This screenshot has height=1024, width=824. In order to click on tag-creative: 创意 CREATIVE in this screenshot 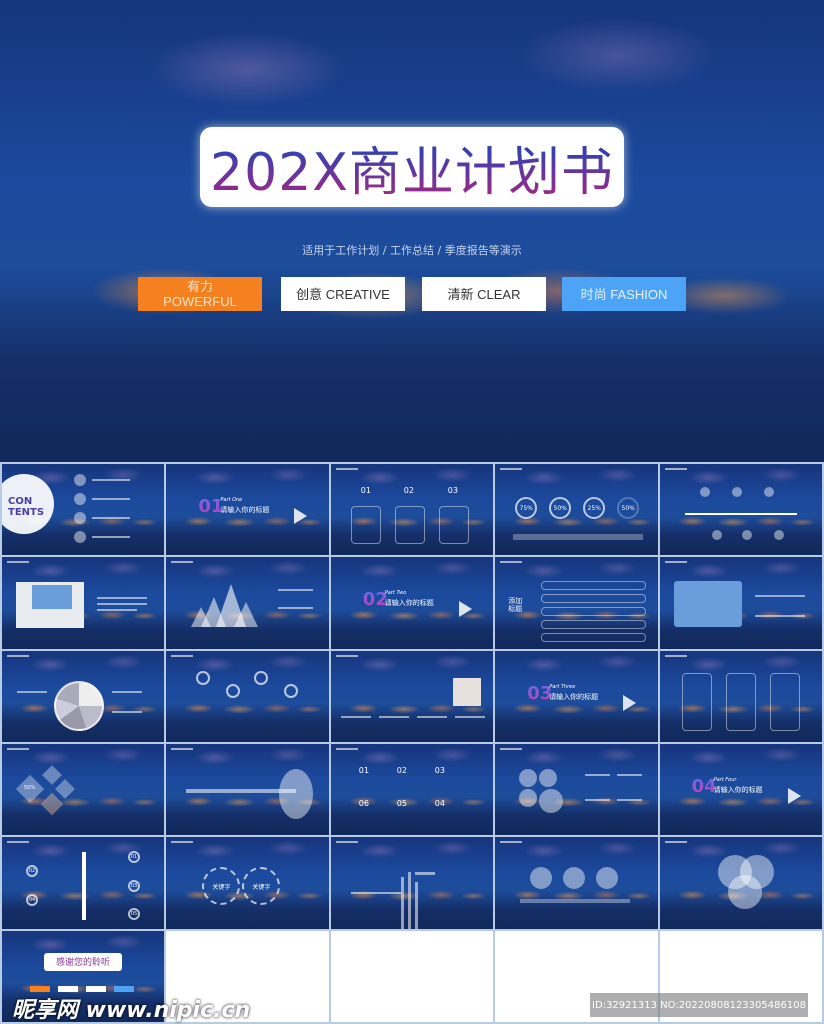, I will do `click(343, 294)`.